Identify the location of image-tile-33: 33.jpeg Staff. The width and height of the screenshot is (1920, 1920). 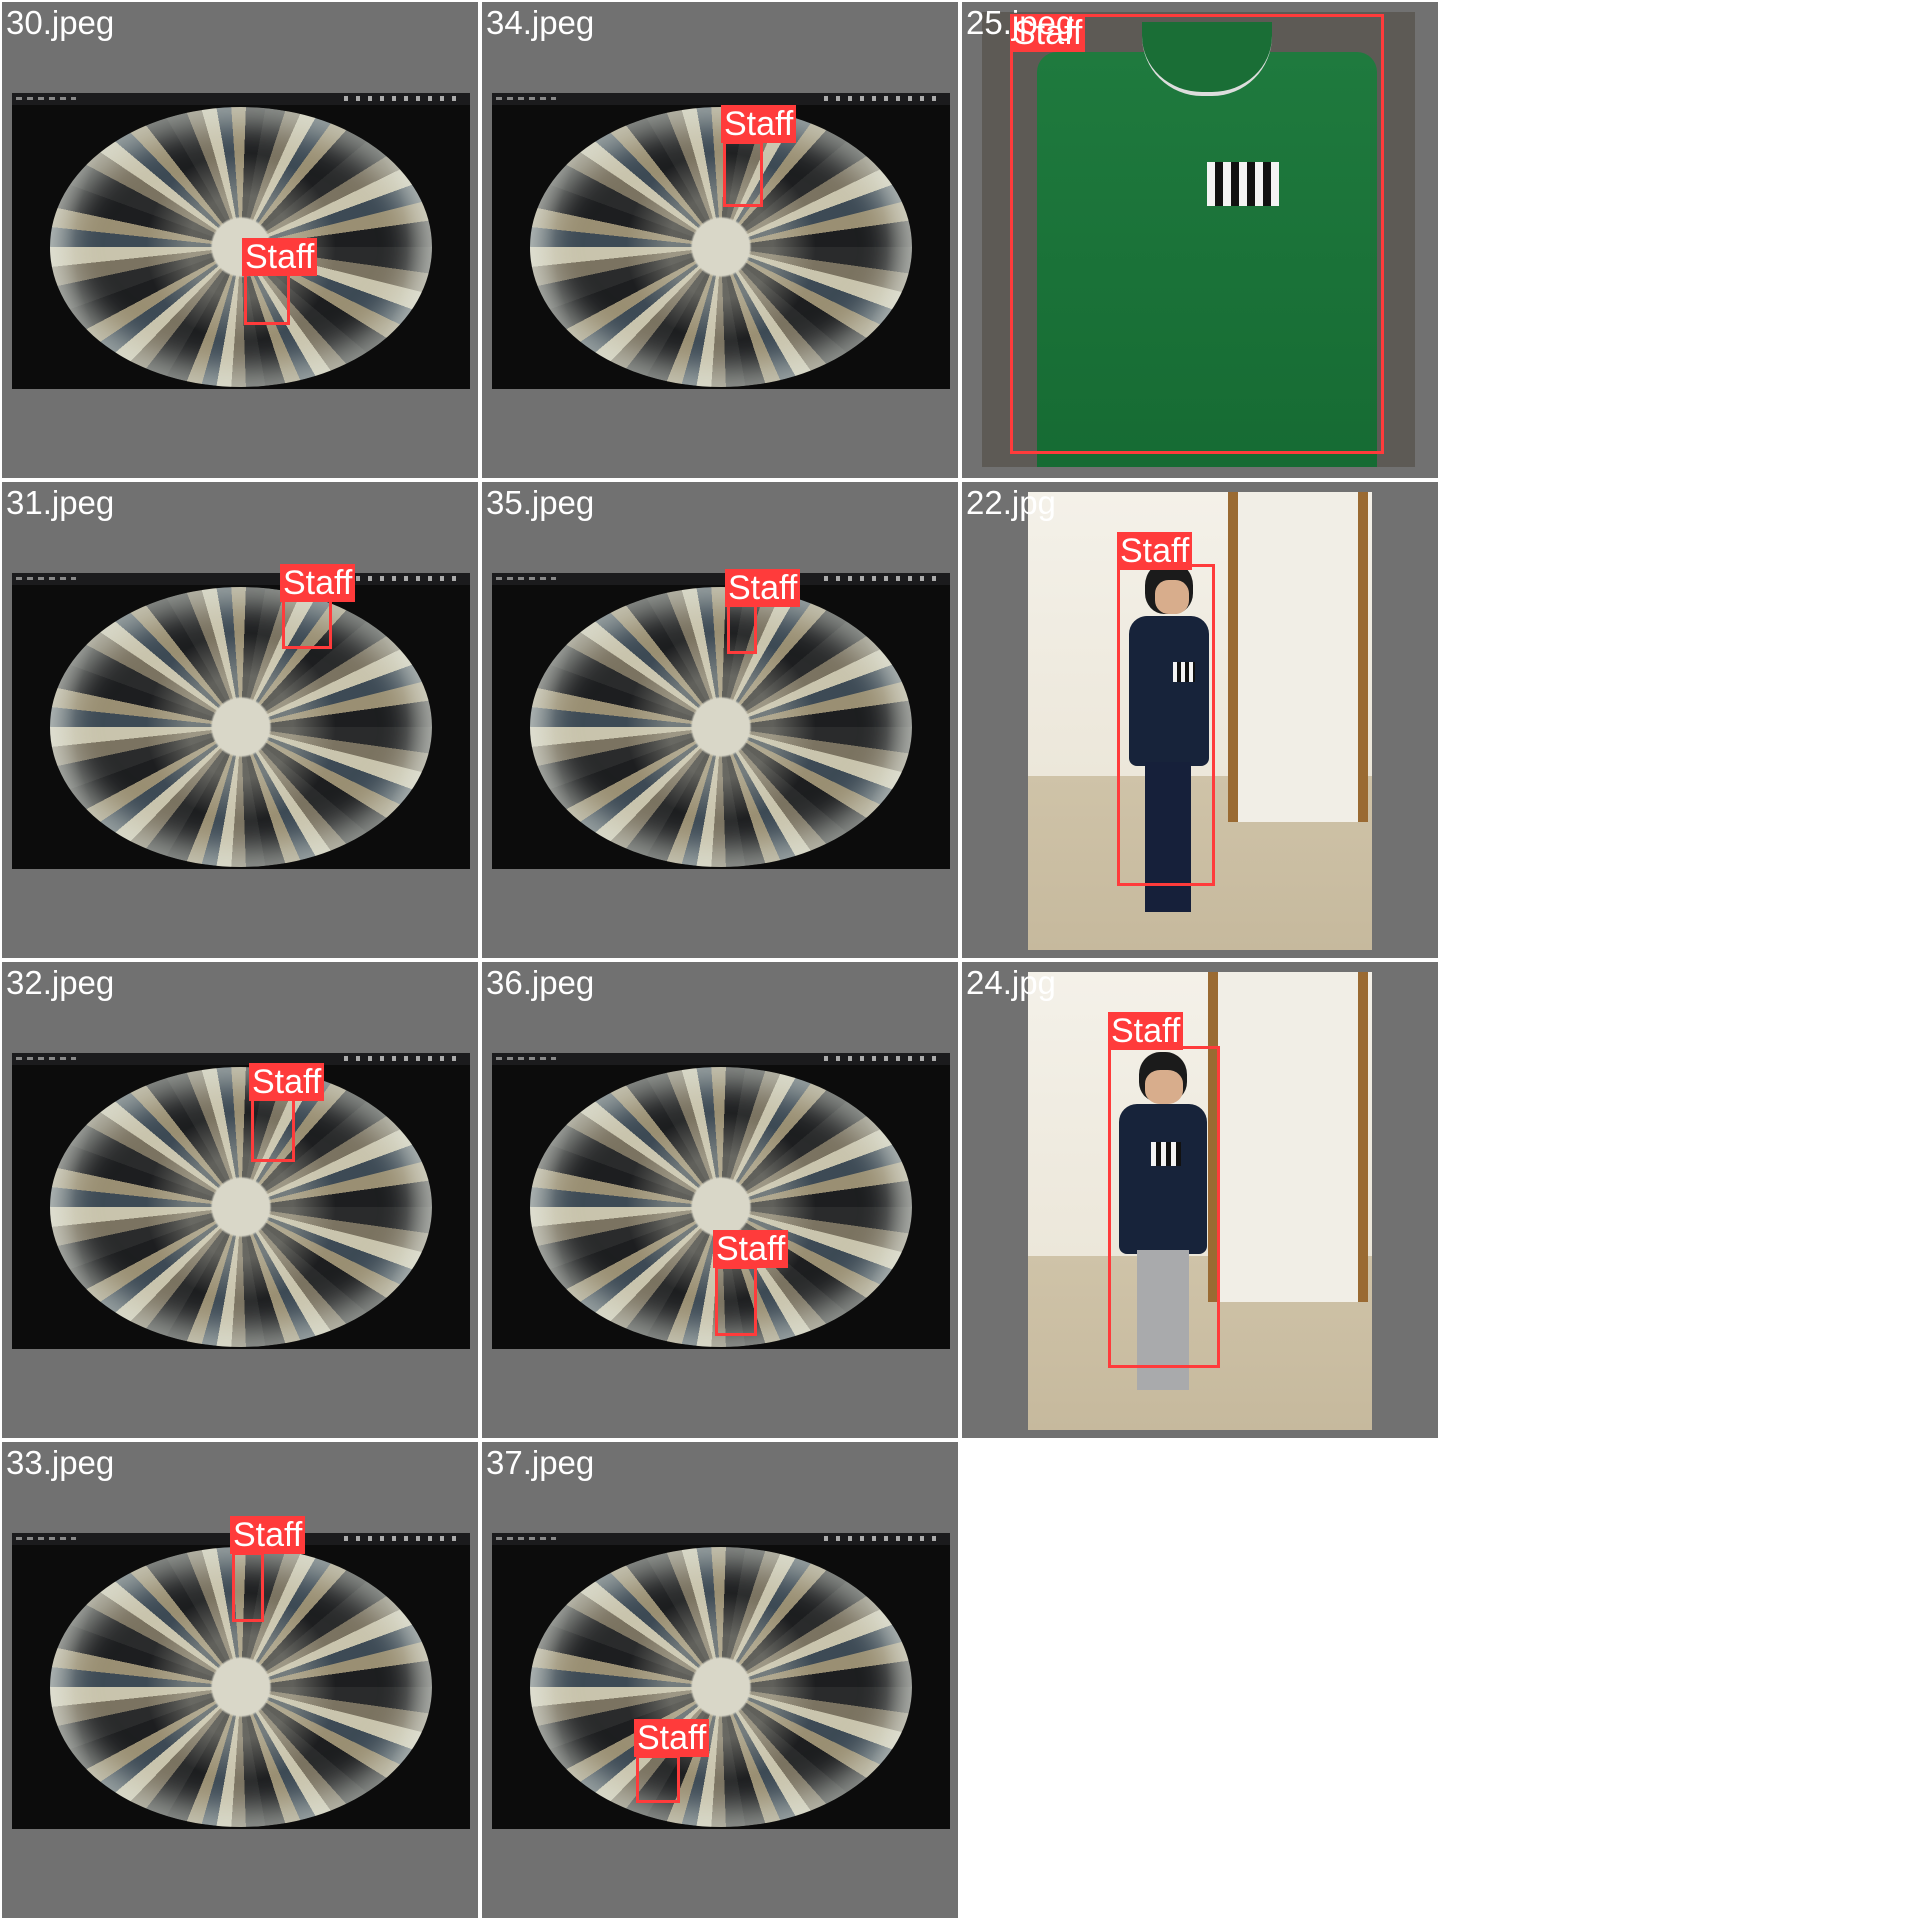
(240, 1680).